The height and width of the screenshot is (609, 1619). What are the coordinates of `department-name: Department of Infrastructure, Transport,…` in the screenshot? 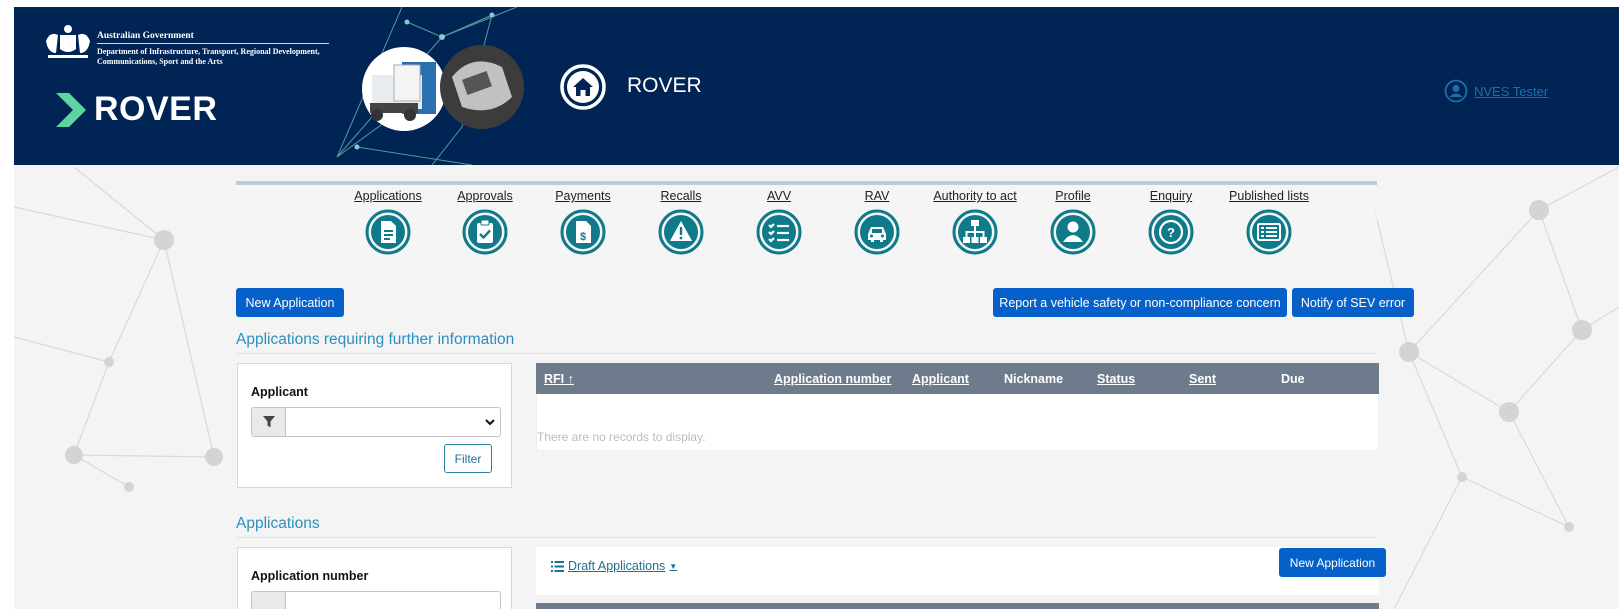 It's located at (208, 56).